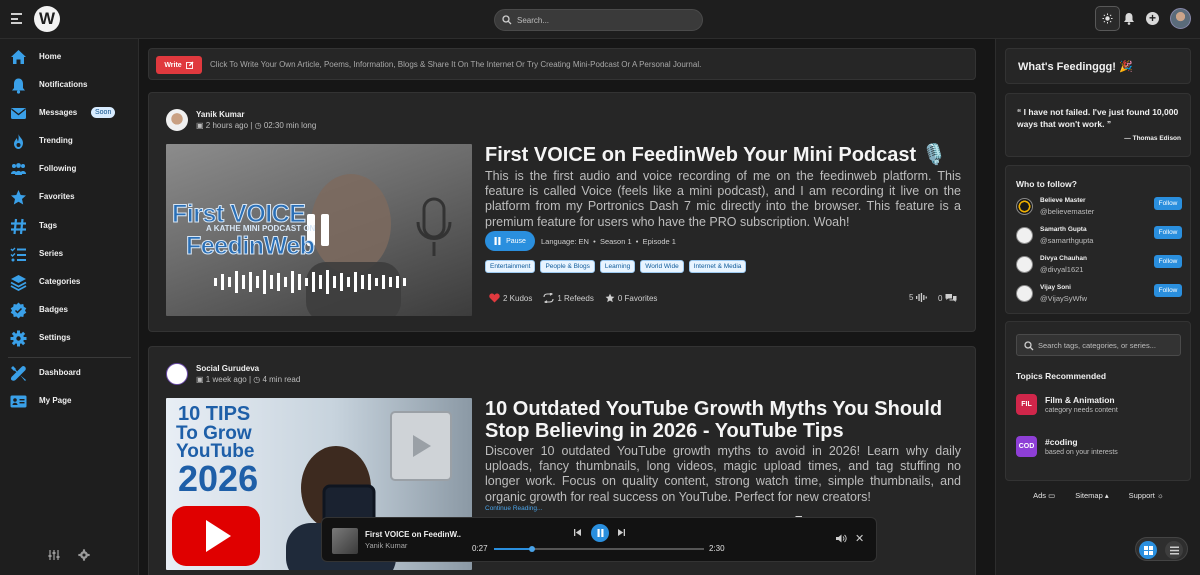  Describe the element at coordinates (173, 65) in the screenshot. I see `write-button-label: Write` at that location.